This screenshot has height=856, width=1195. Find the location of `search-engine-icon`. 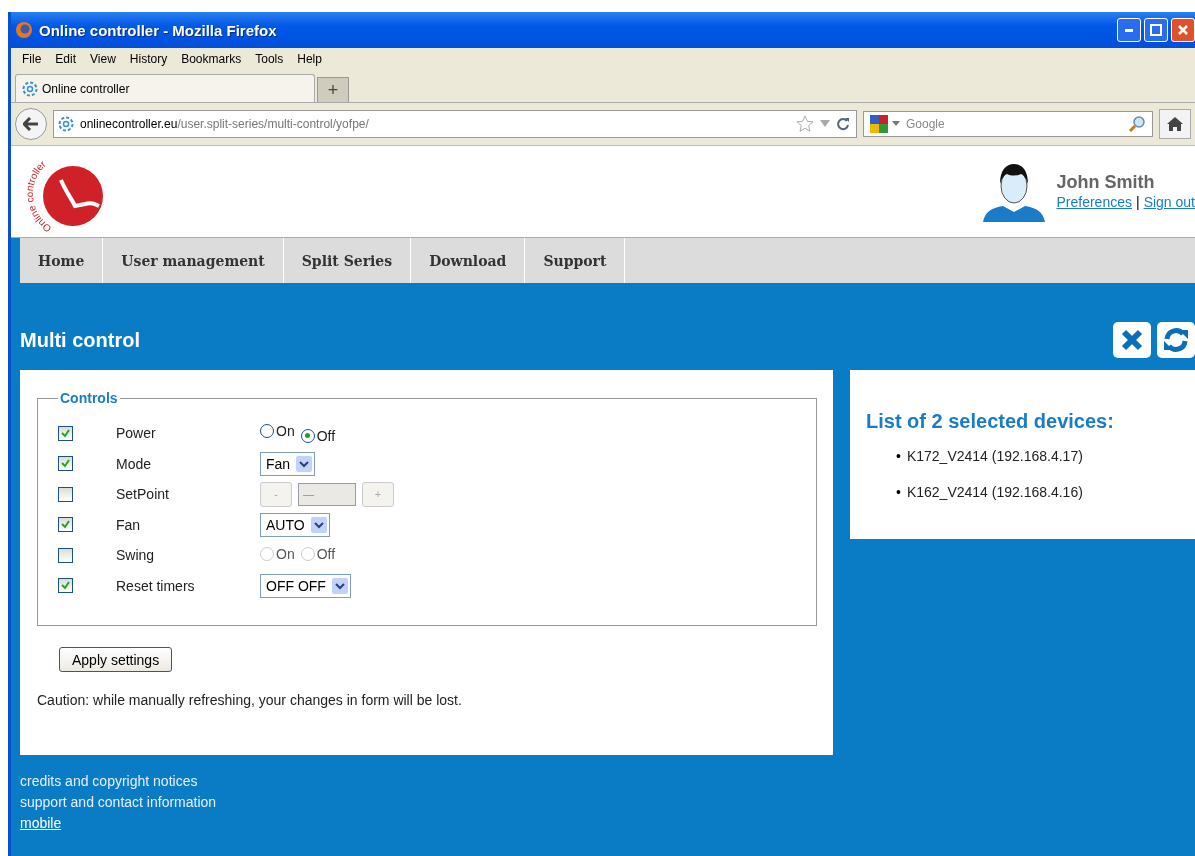

search-engine-icon is located at coordinates (879, 124).